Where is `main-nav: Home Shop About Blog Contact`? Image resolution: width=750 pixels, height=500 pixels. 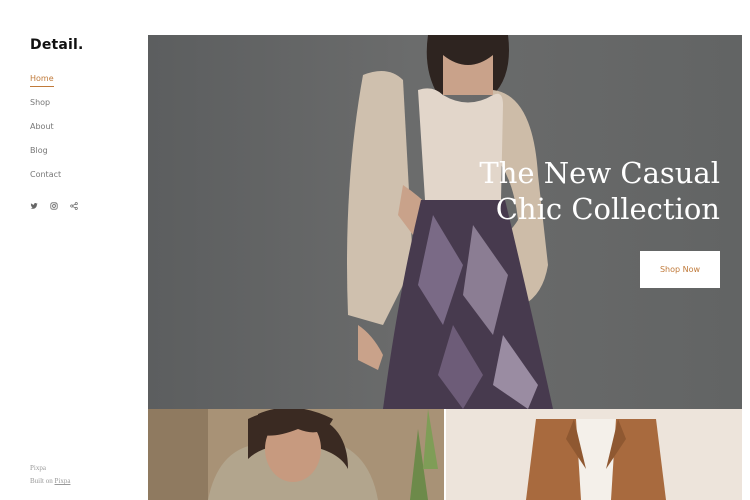 main-nav: Home Shop About Blog Contact is located at coordinates (45, 134).